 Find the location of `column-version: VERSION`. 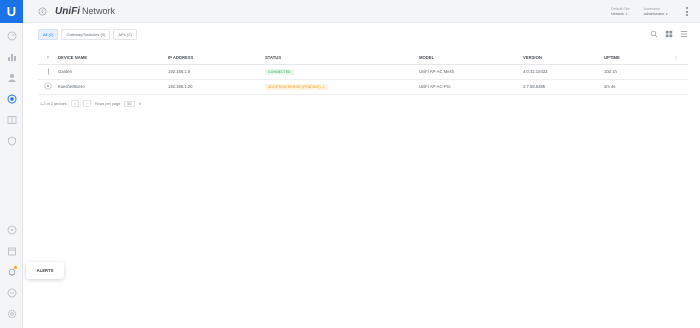

column-version: VERSION is located at coordinates (563, 58).